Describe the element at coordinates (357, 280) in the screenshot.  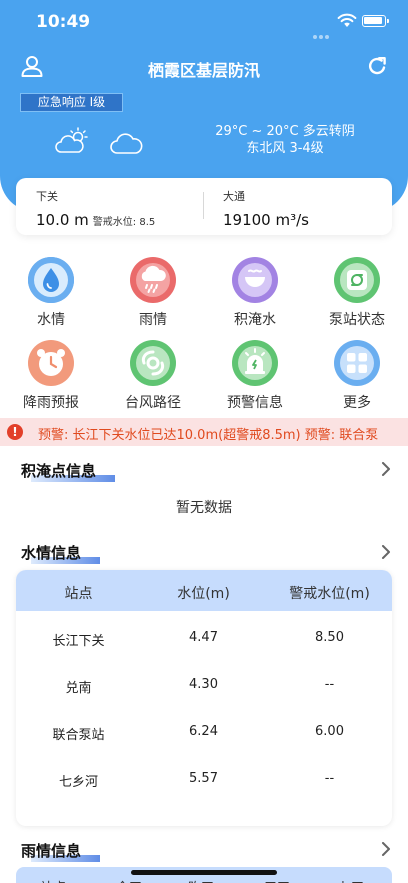
I see `pump-icon` at that location.